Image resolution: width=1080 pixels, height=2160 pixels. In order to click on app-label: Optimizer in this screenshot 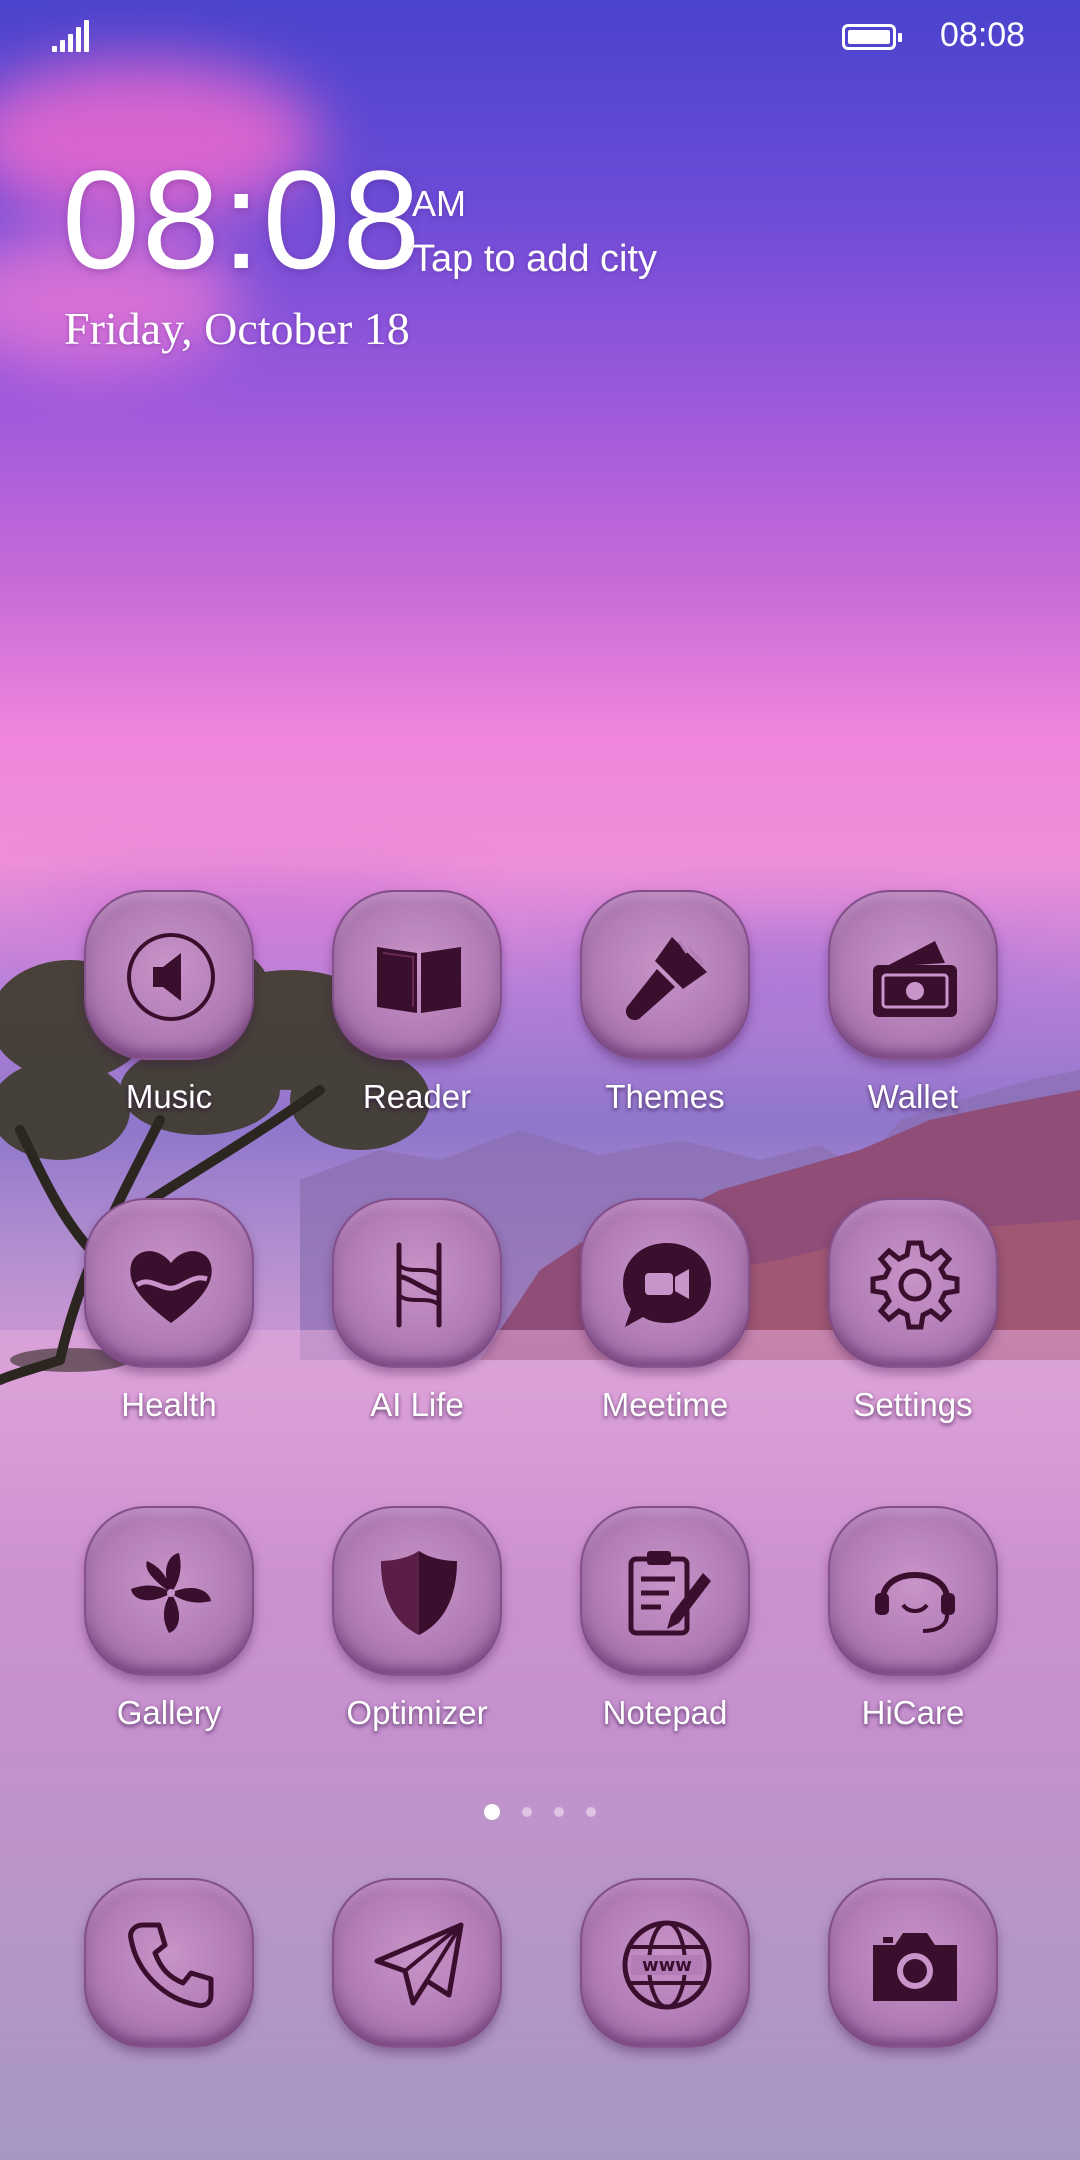, I will do `click(417, 1712)`.